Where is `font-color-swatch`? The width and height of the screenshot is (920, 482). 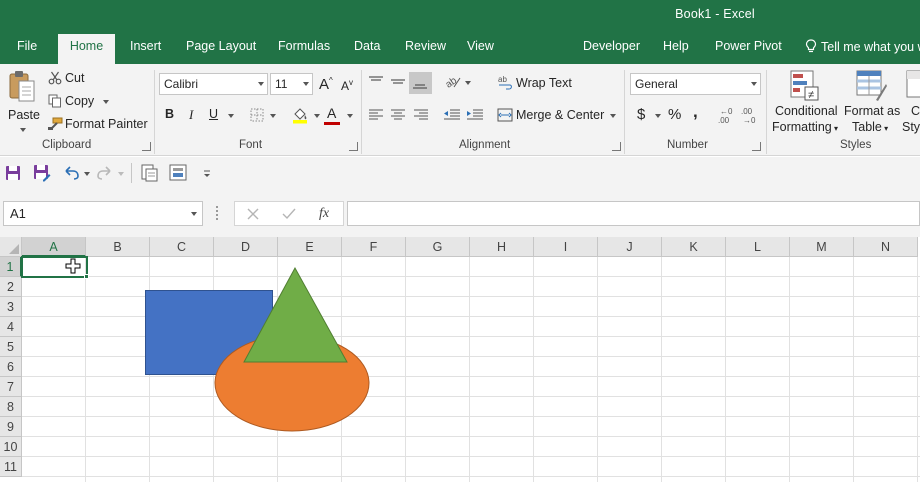 font-color-swatch is located at coordinates (332, 123).